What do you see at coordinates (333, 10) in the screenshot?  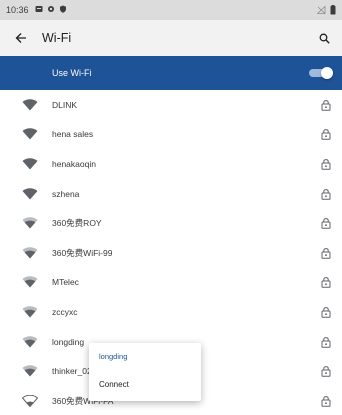 I see `battery-icon` at bounding box center [333, 10].